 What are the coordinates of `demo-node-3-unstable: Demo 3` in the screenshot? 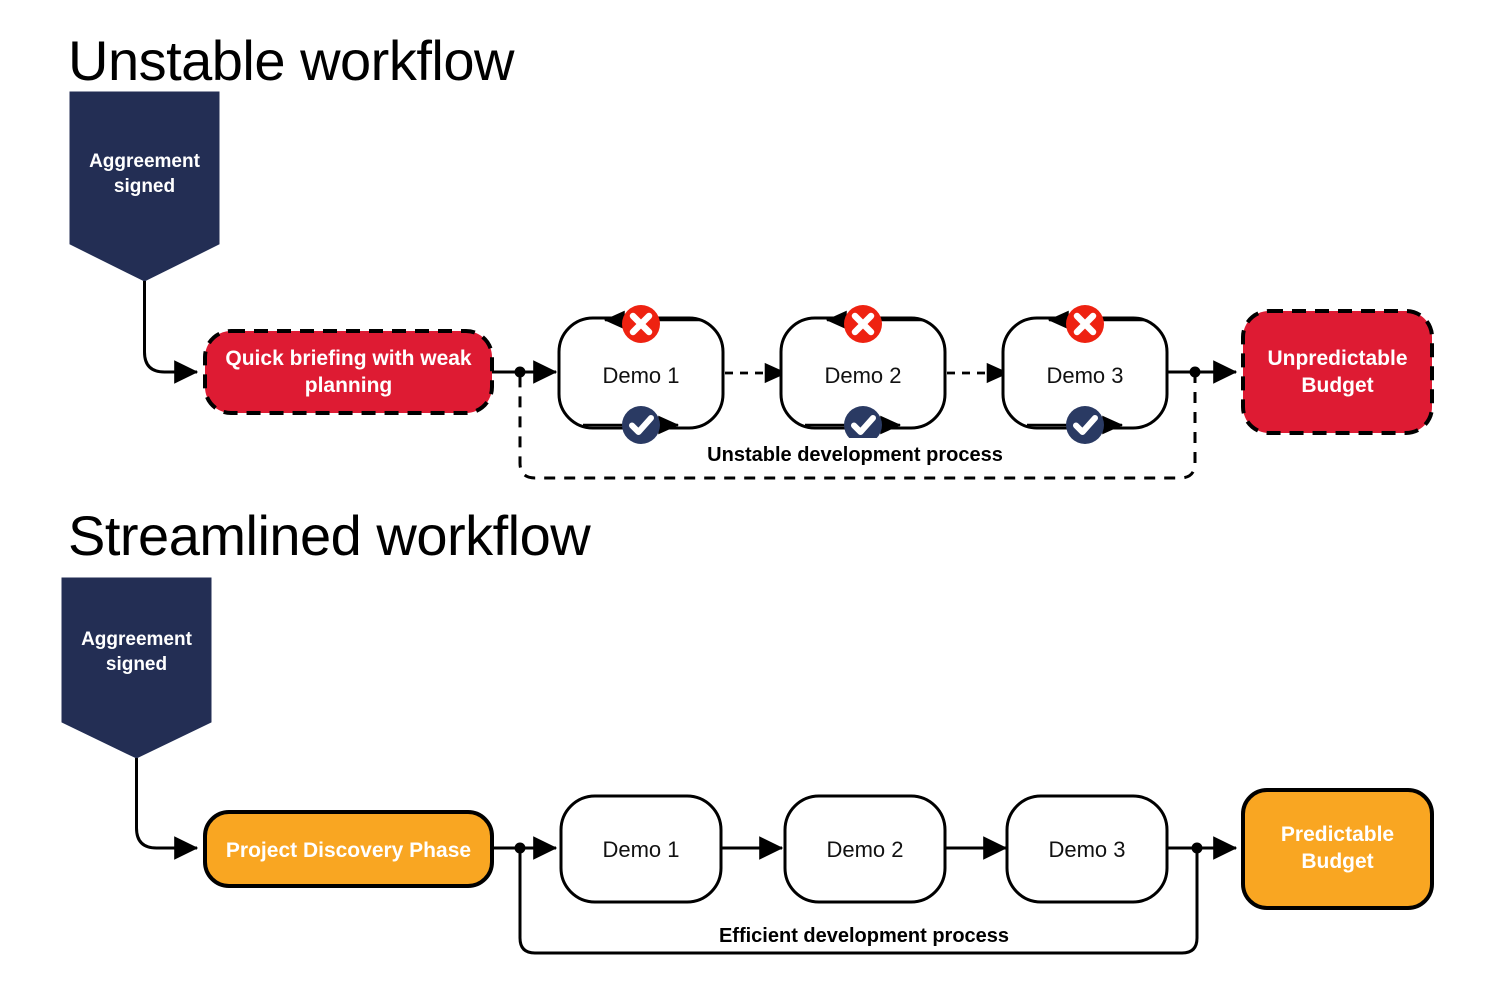 It's located at (1085, 374).